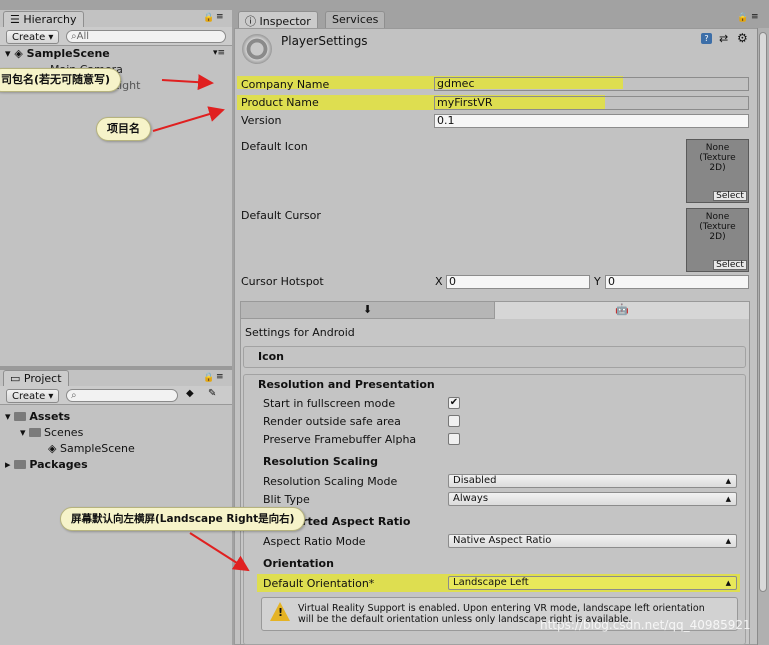 The height and width of the screenshot is (645, 769). I want to click on arrow-orientation, so click(219, 552).